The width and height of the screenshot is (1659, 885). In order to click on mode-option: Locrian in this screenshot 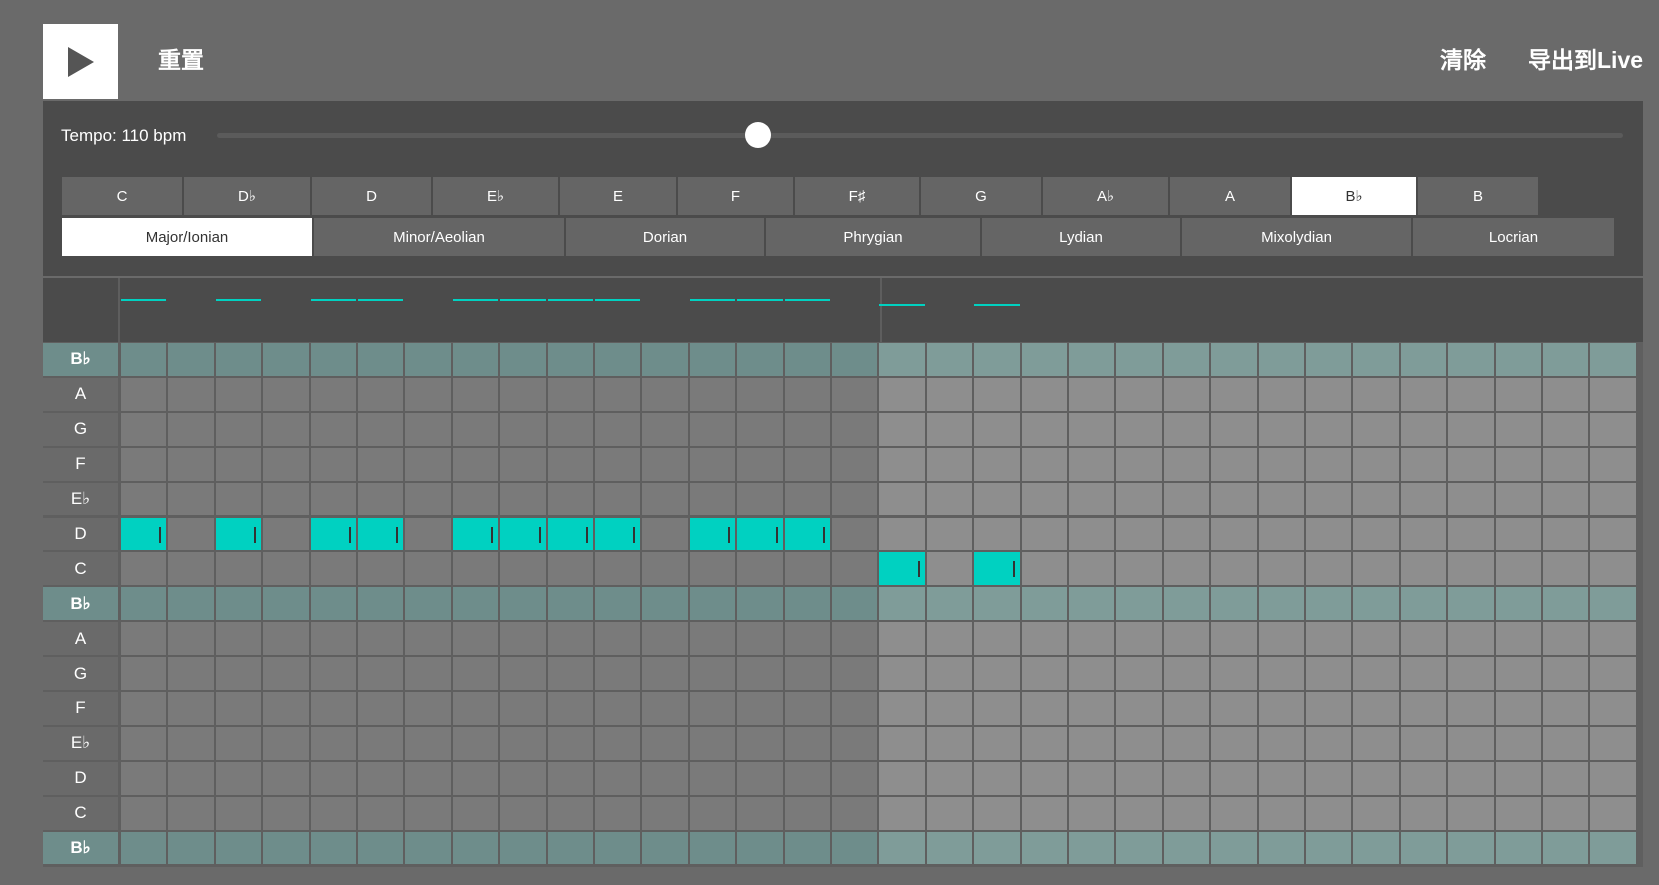, I will do `click(1513, 237)`.